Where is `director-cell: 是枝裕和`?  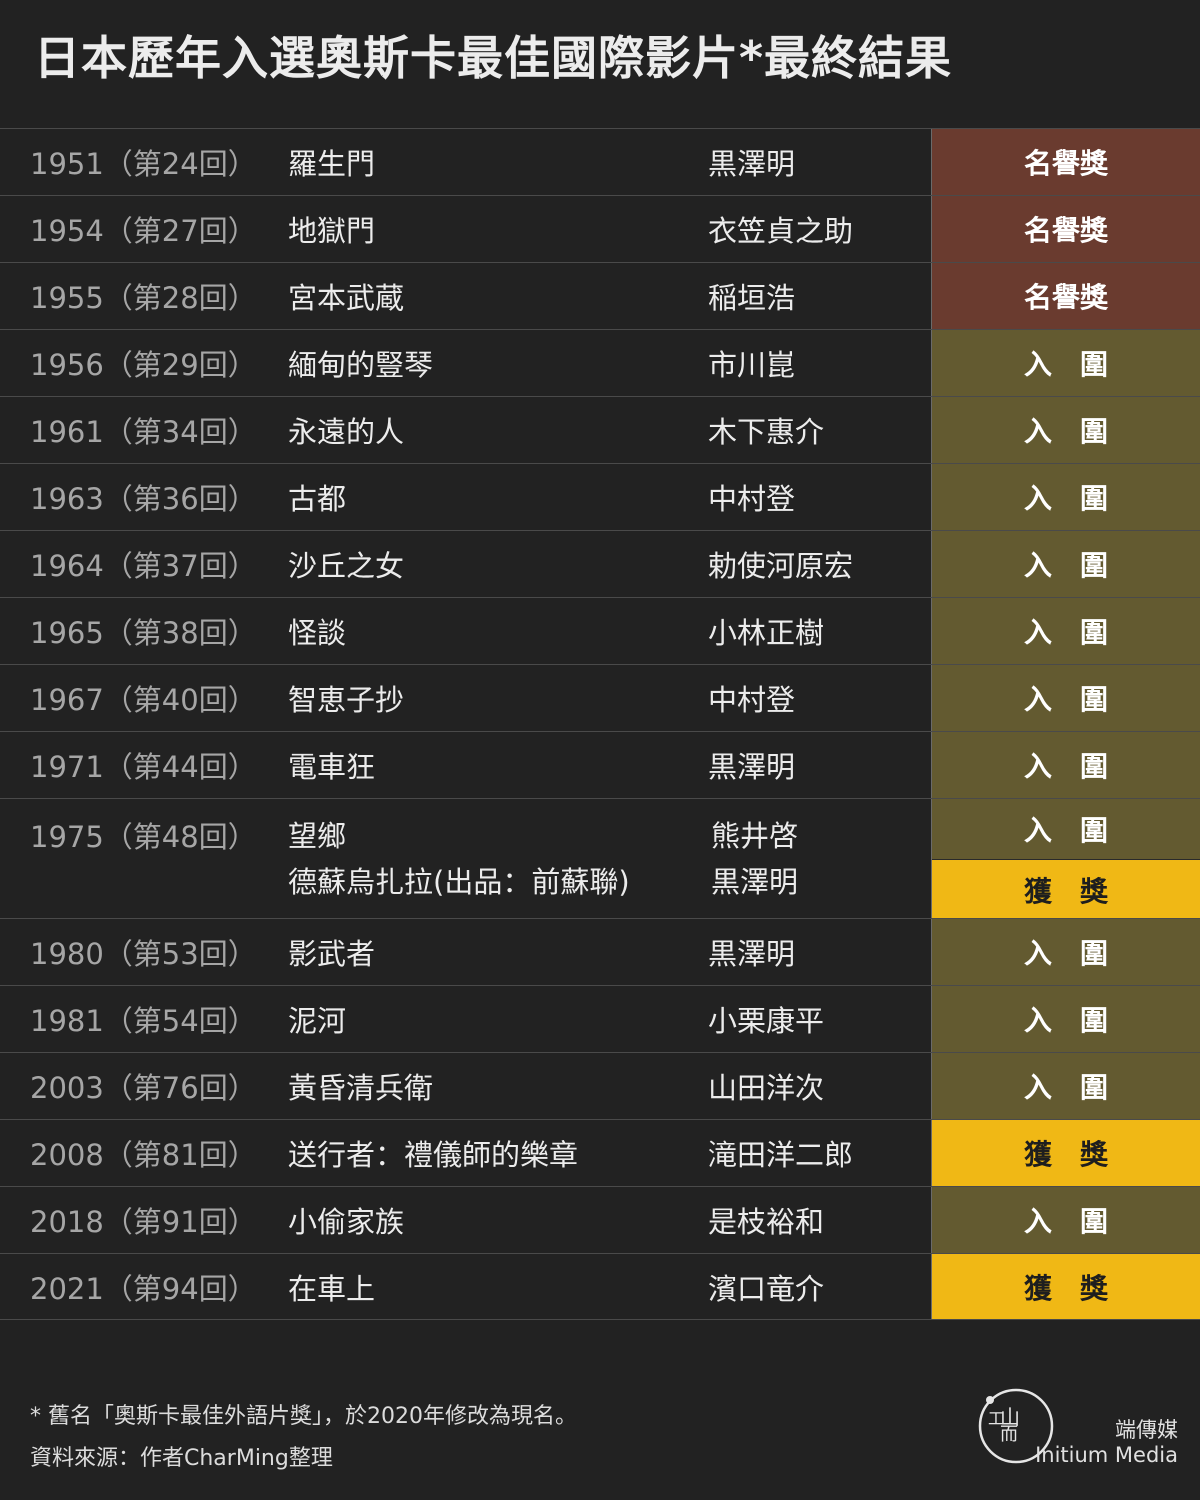
director-cell: 是枝裕和 is located at coordinates (766, 1222).